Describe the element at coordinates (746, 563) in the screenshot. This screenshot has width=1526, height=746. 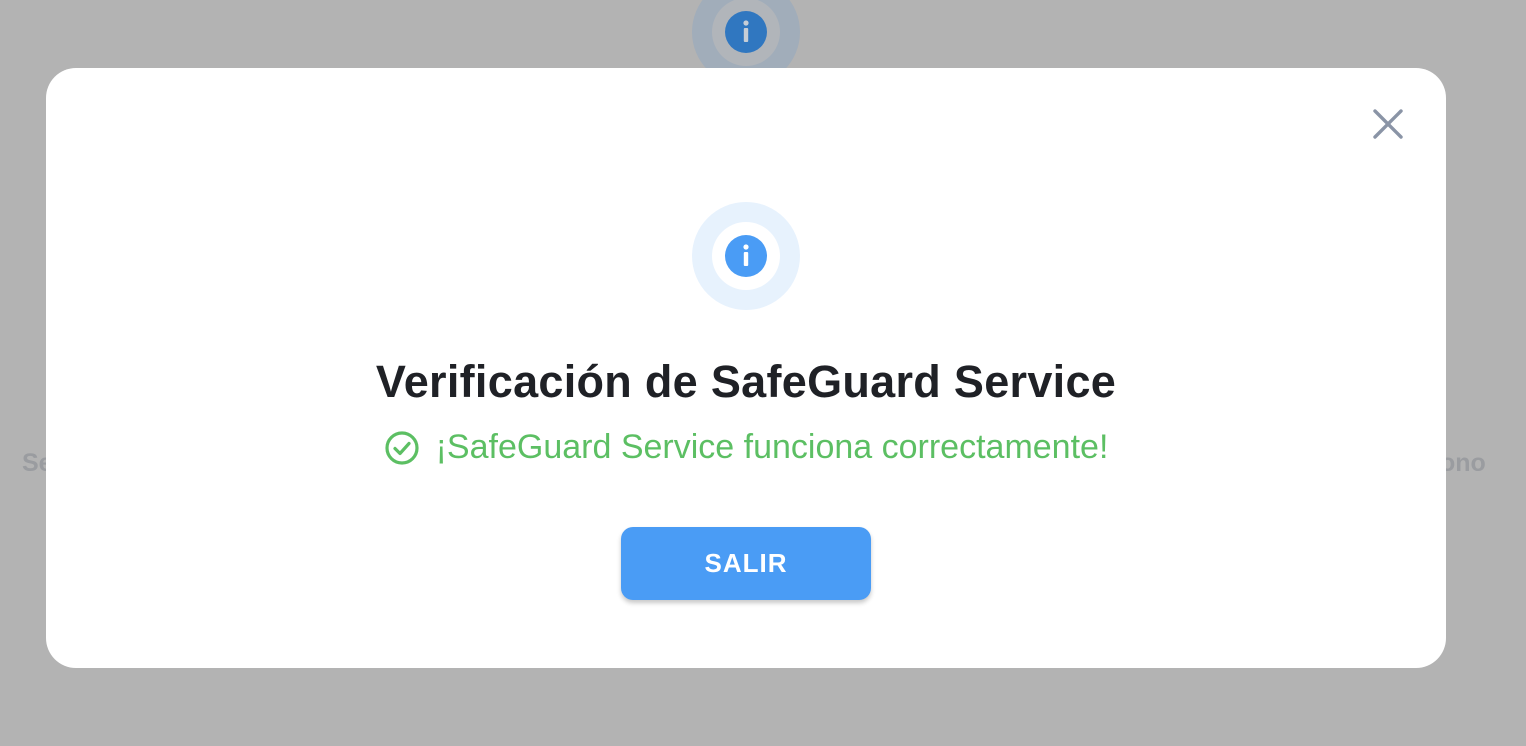
I see `exit-button: SALIR` at that location.